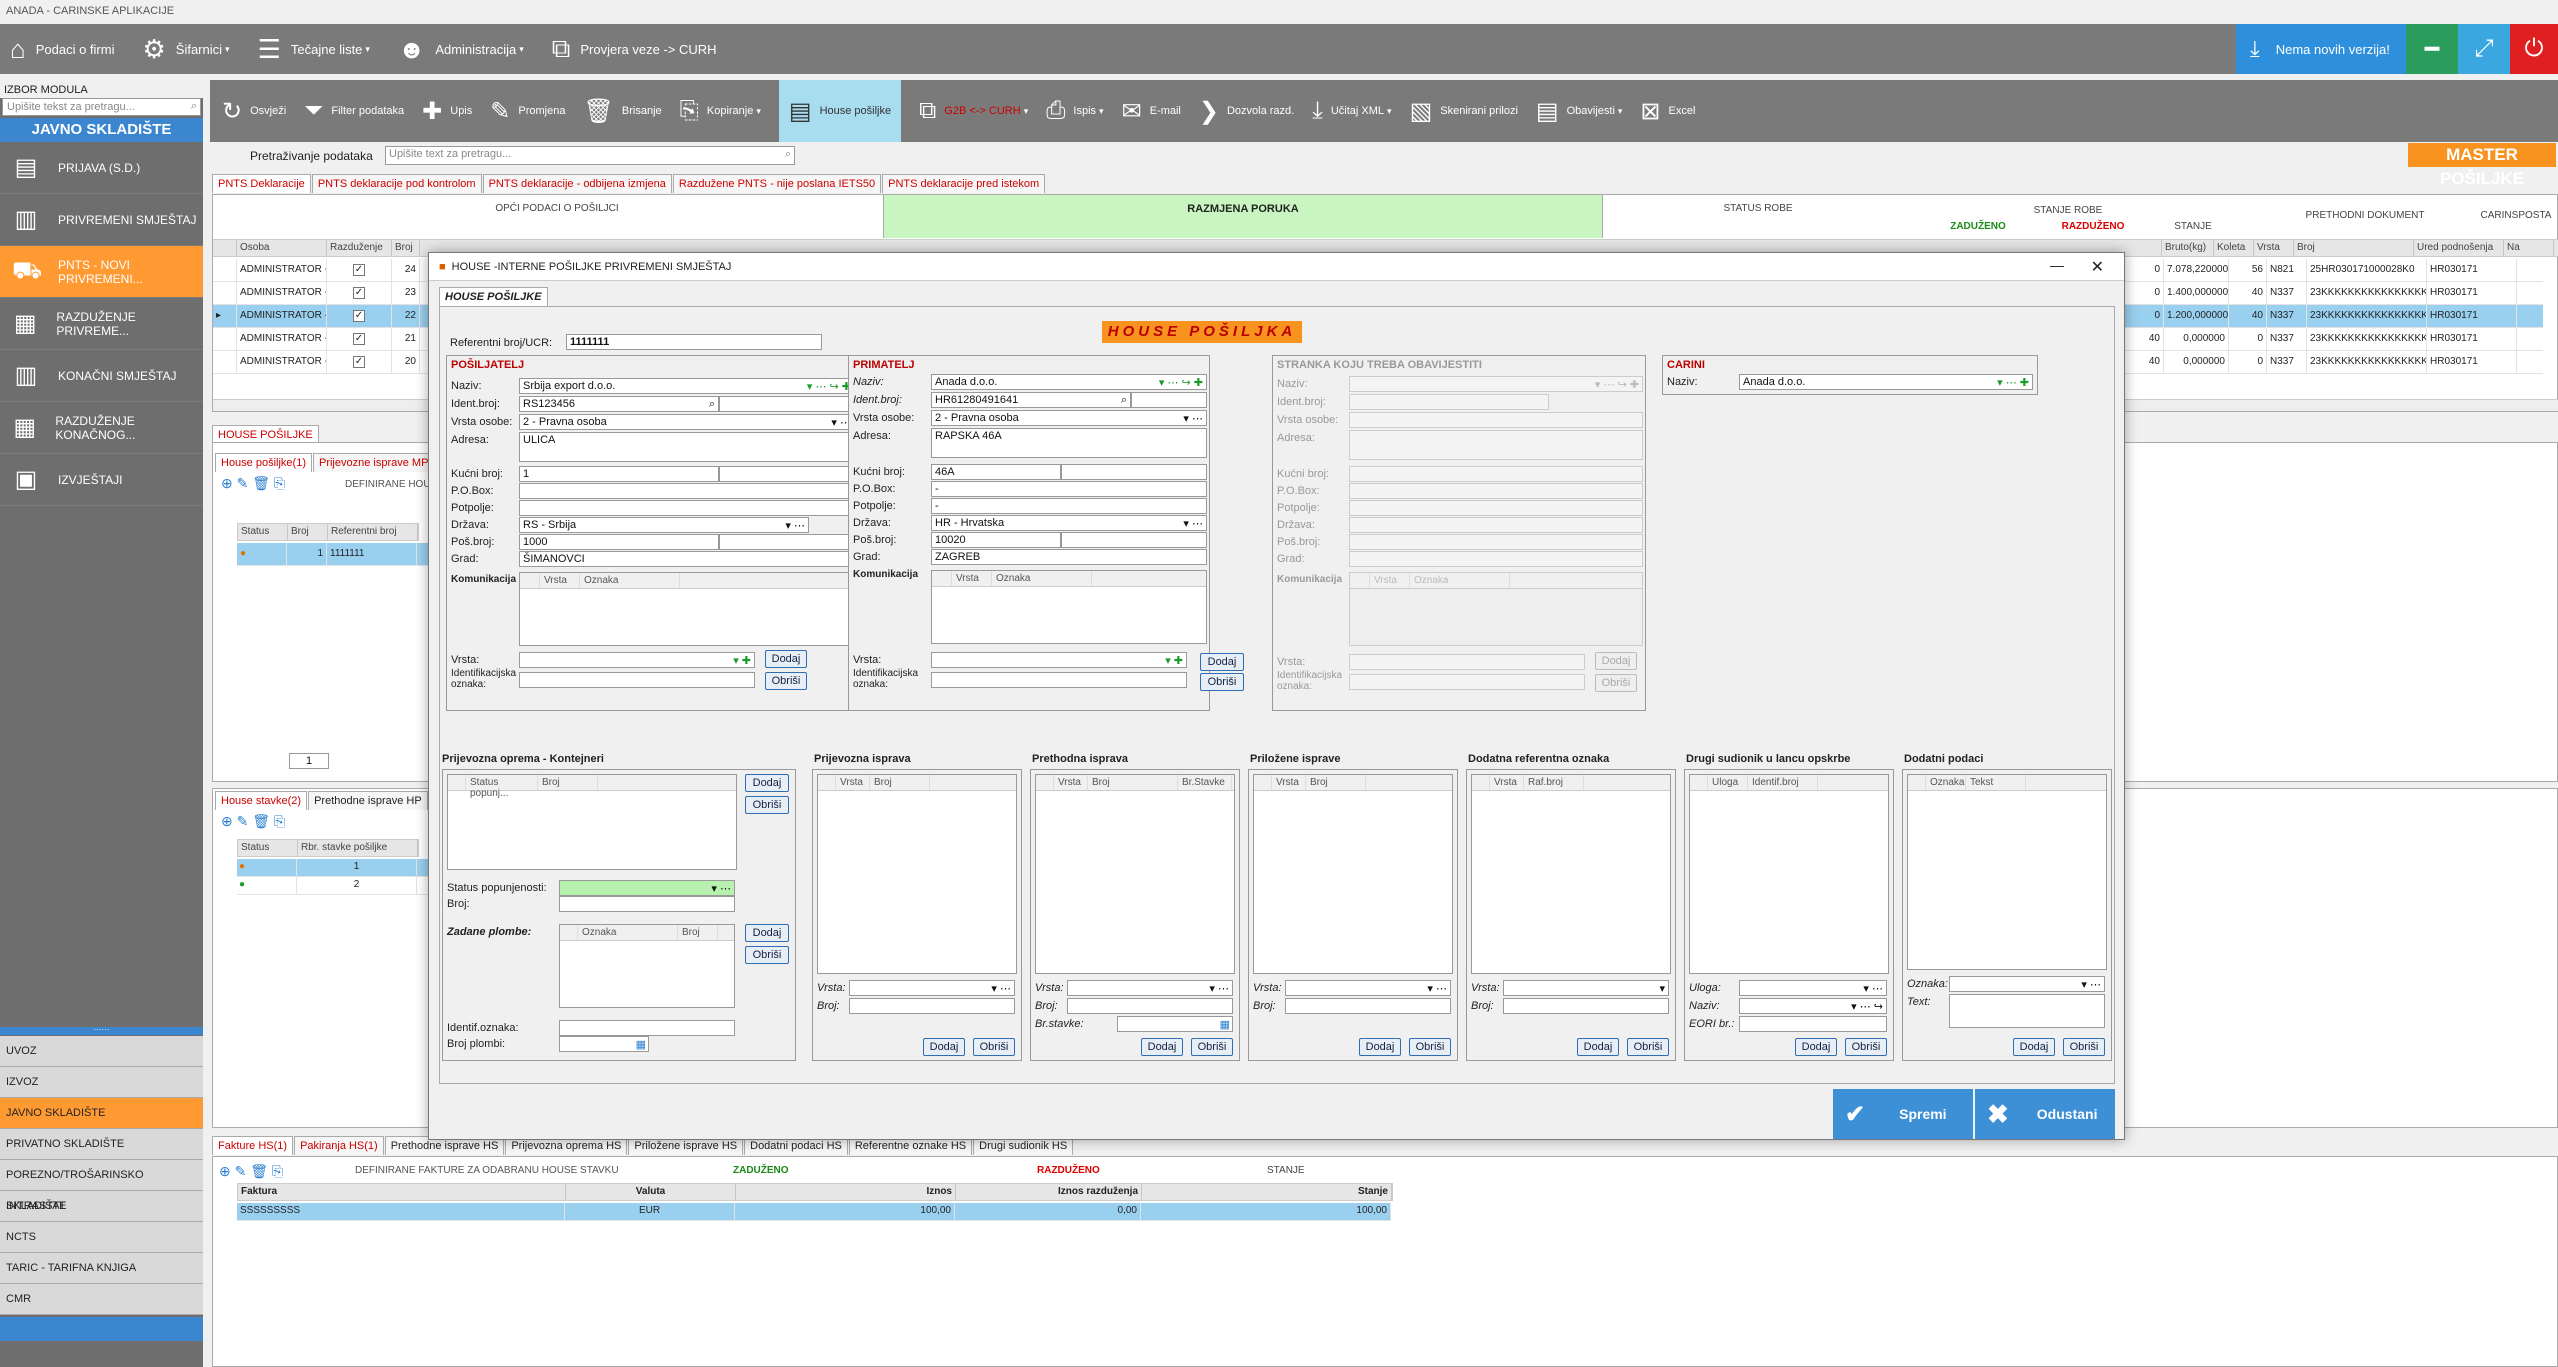  What do you see at coordinates (1648, 1047) in the screenshot?
I see `dodatna-ref-obrisi-button: Obriši` at bounding box center [1648, 1047].